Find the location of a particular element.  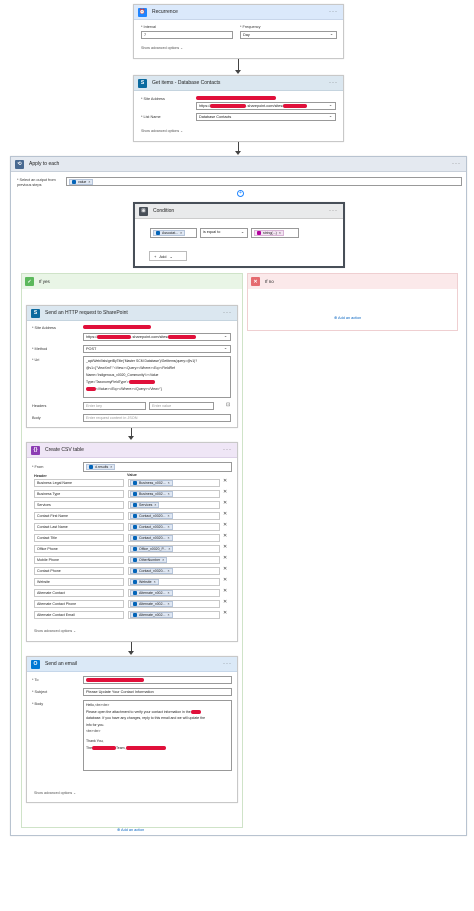

to-input is located at coordinates (157, 680).